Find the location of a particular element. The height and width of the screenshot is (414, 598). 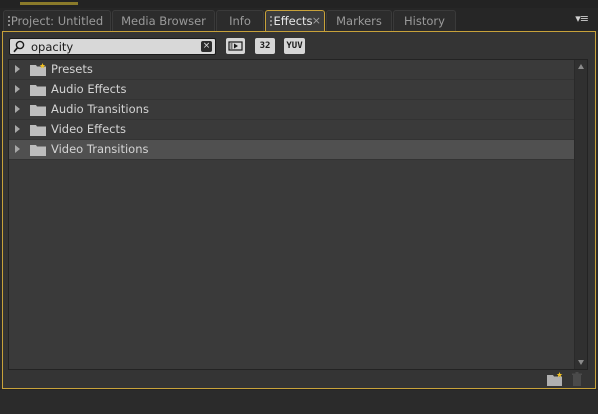

32-bit-effects-button: 32 is located at coordinates (265, 46).